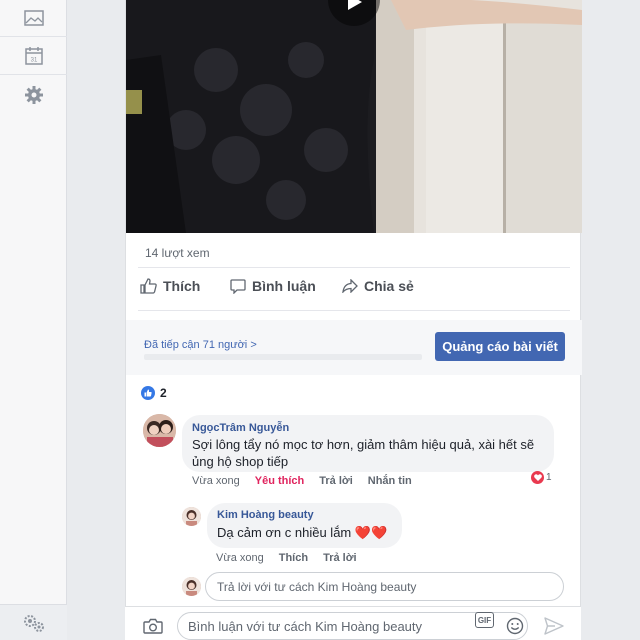 The width and height of the screenshot is (640, 640). Describe the element at coordinates (148, 286) in the screenshot. I see `thumbs-up-icon` at that location.